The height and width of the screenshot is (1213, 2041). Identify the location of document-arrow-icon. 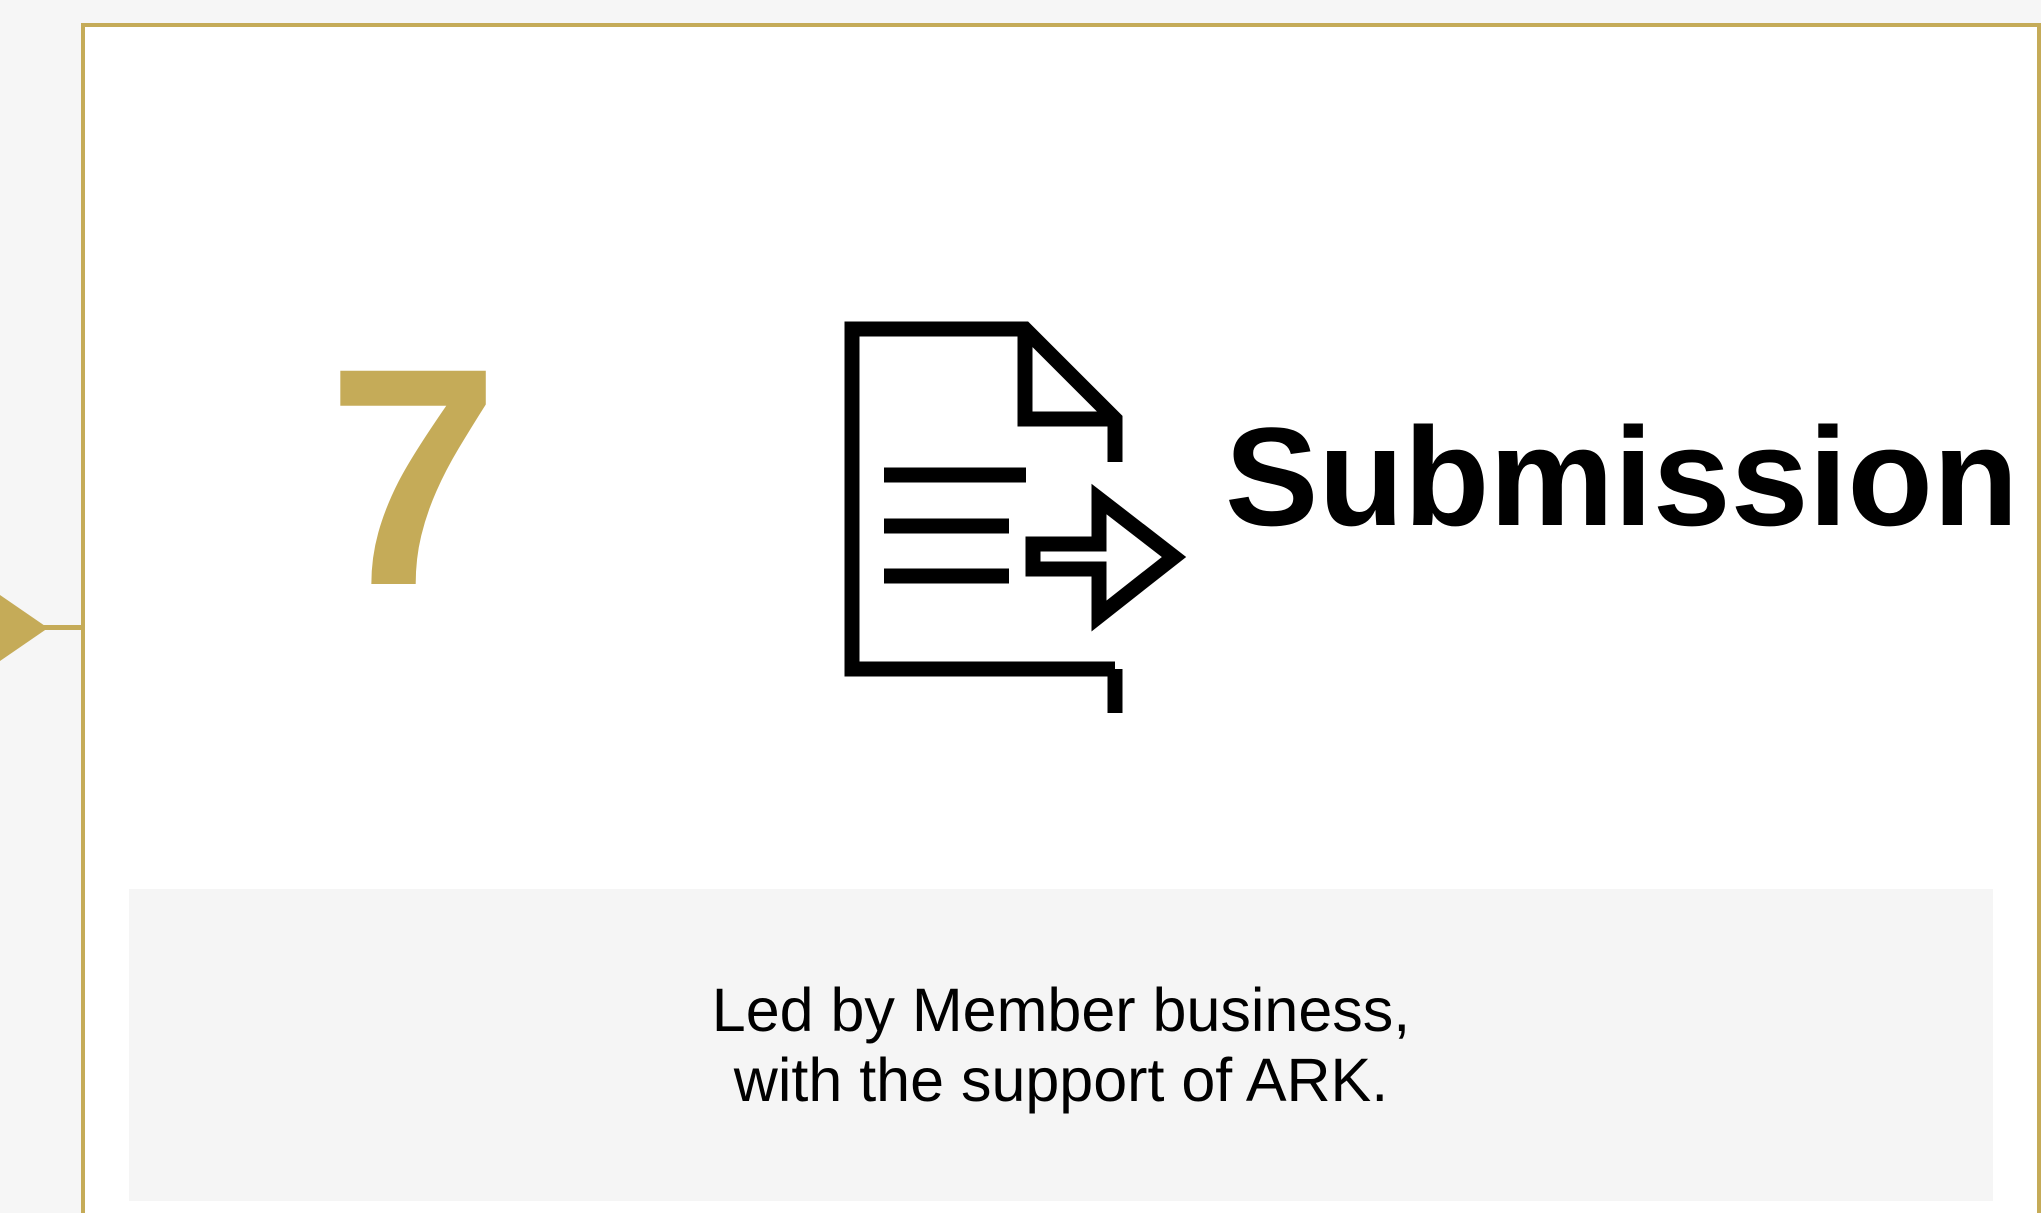
(1015, 517).